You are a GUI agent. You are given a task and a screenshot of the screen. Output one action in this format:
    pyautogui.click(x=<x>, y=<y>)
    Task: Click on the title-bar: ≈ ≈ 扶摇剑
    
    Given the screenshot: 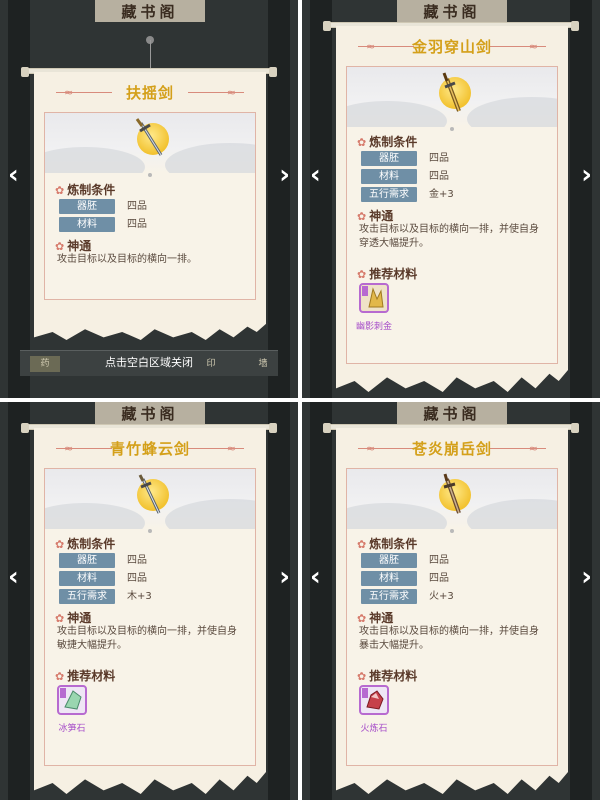 What is the action you would take?
    pyautogui.click(x=150, y=93)
    